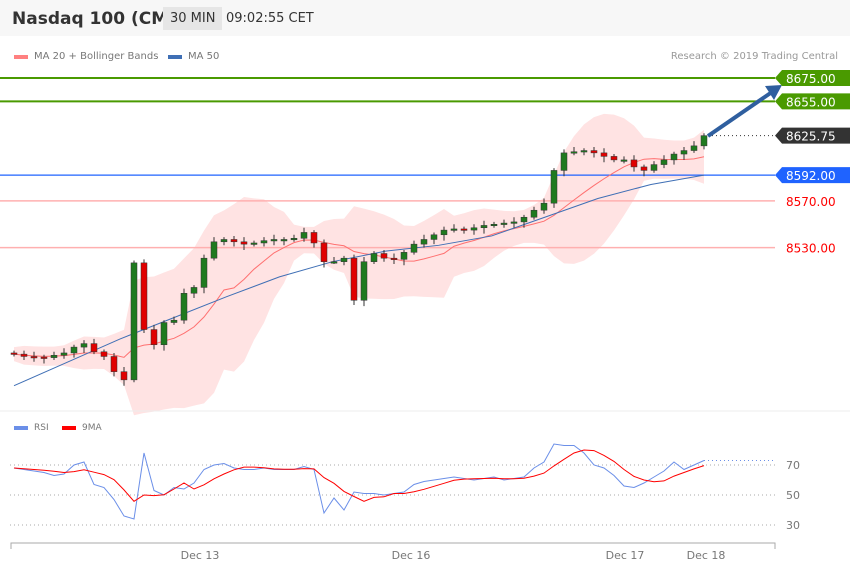  Describe the element at coordinates (359, 475) in the screenshot. I see `rsi-9ma-line` at that location.